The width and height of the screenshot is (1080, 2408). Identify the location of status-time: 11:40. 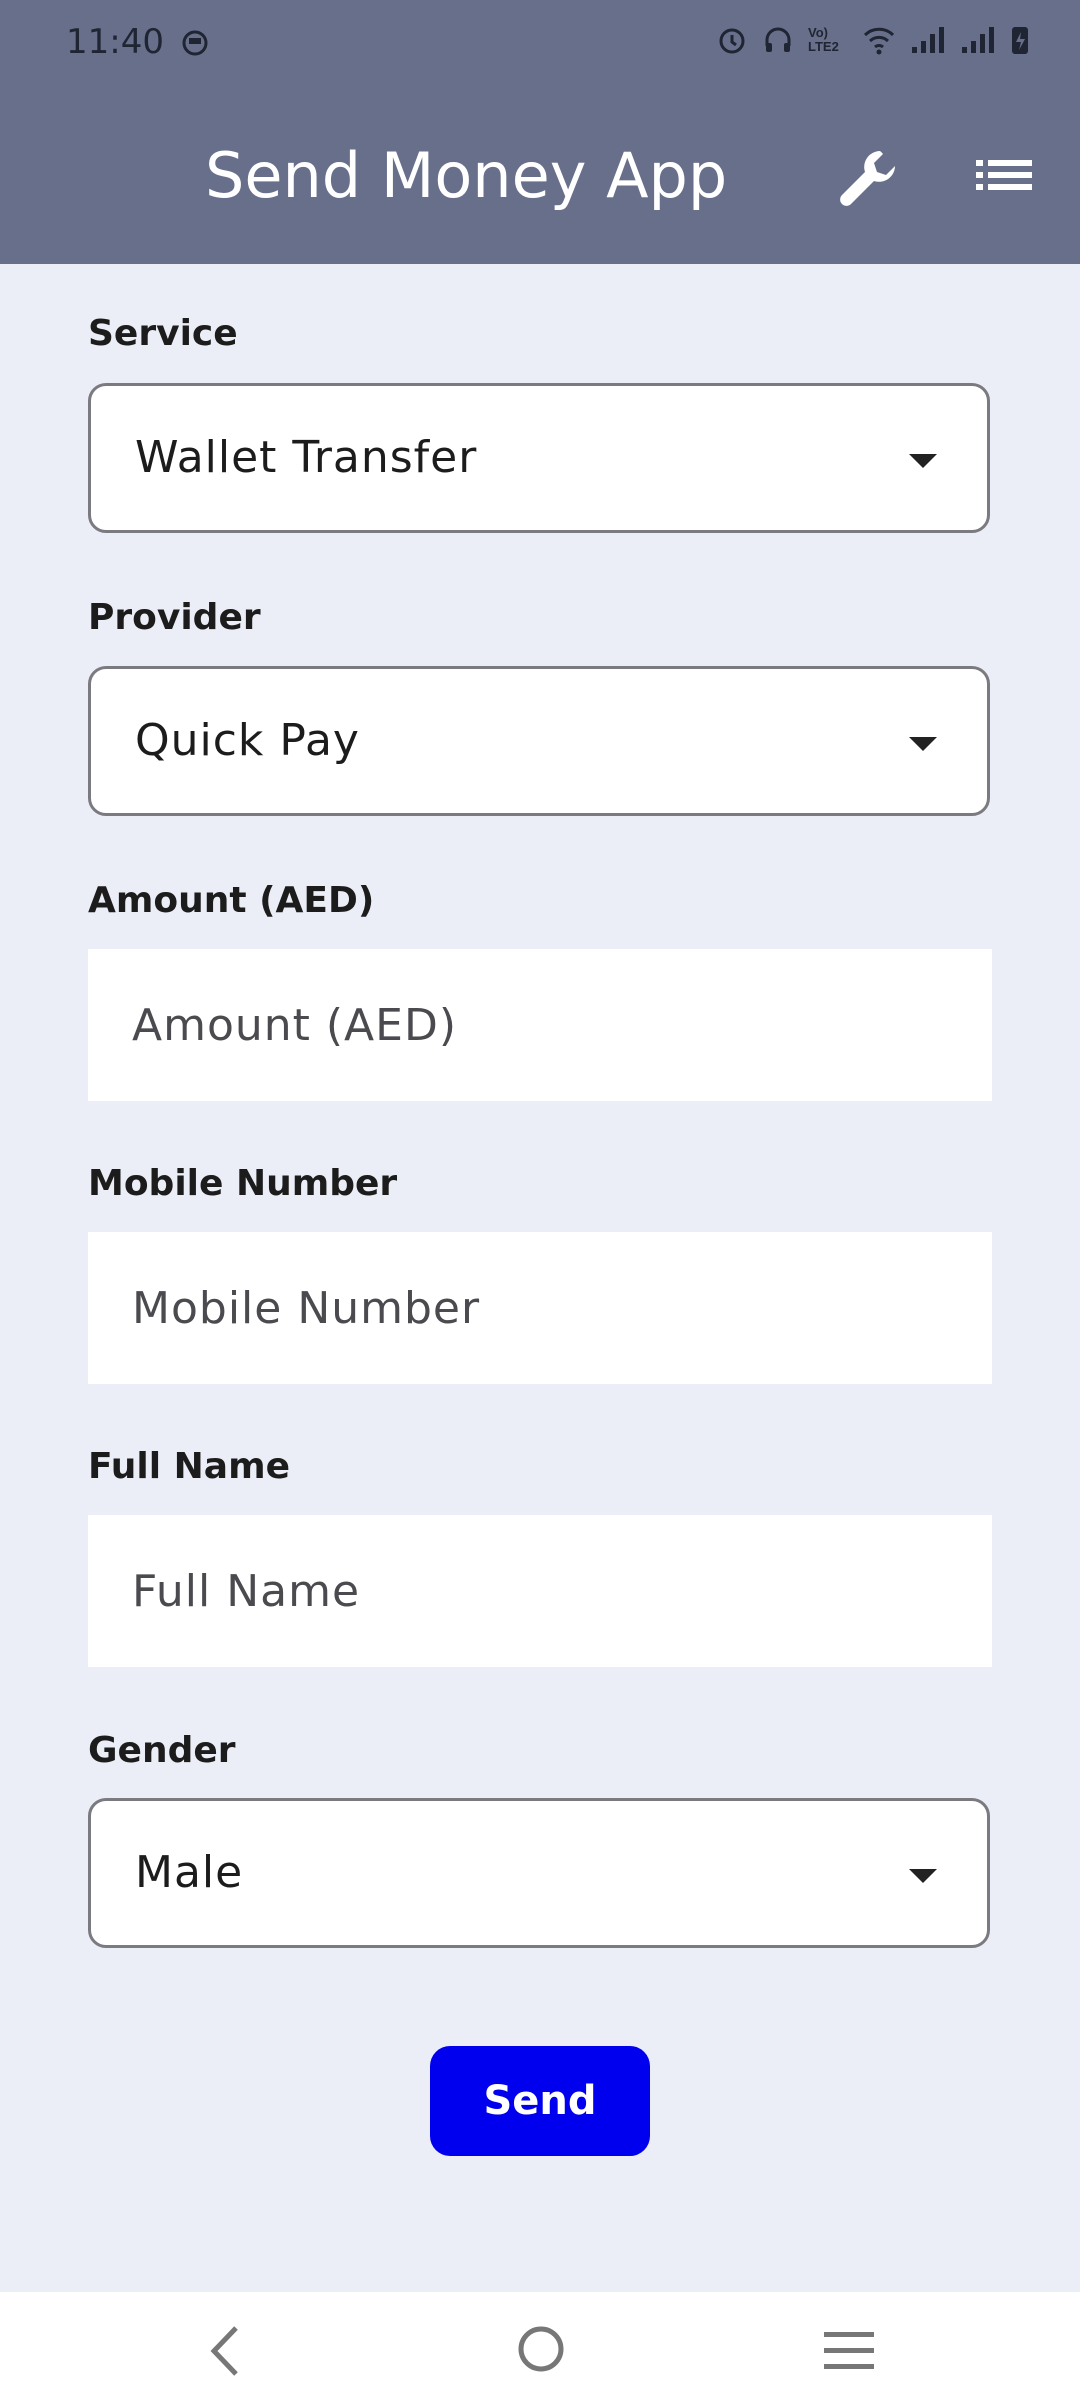
(115, 42).